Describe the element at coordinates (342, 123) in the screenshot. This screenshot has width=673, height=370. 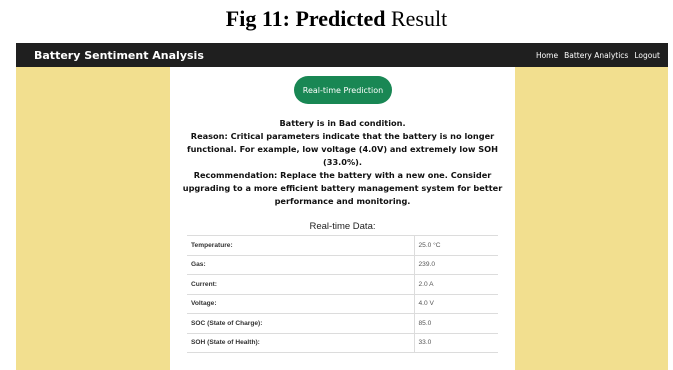
I see `result-status: Battery is in Bad condition.` at that location.